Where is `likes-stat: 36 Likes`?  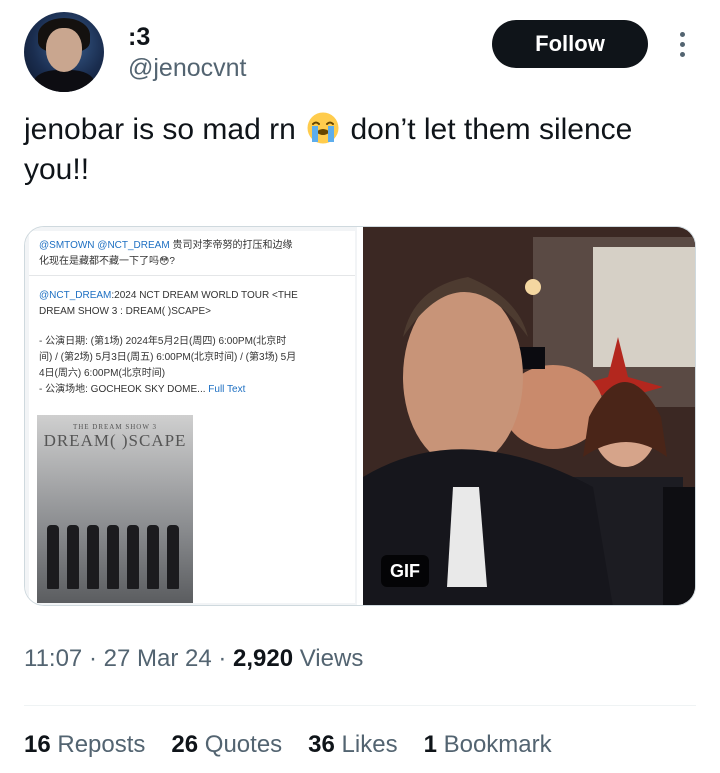 likes-stat: 36 Likes is located at coordinates (352, 745).